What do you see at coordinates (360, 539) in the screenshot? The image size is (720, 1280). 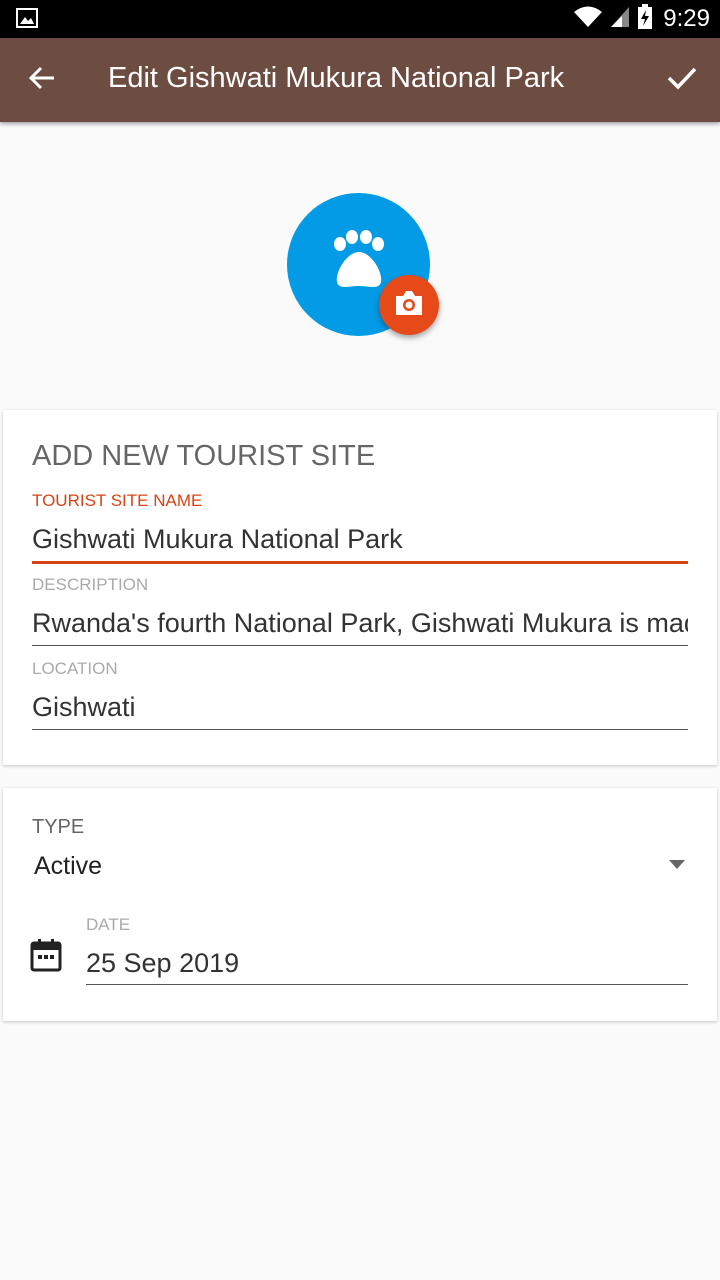 I see `name-field: Gishwati Mukura National Park` at bounding box center [360, 539].